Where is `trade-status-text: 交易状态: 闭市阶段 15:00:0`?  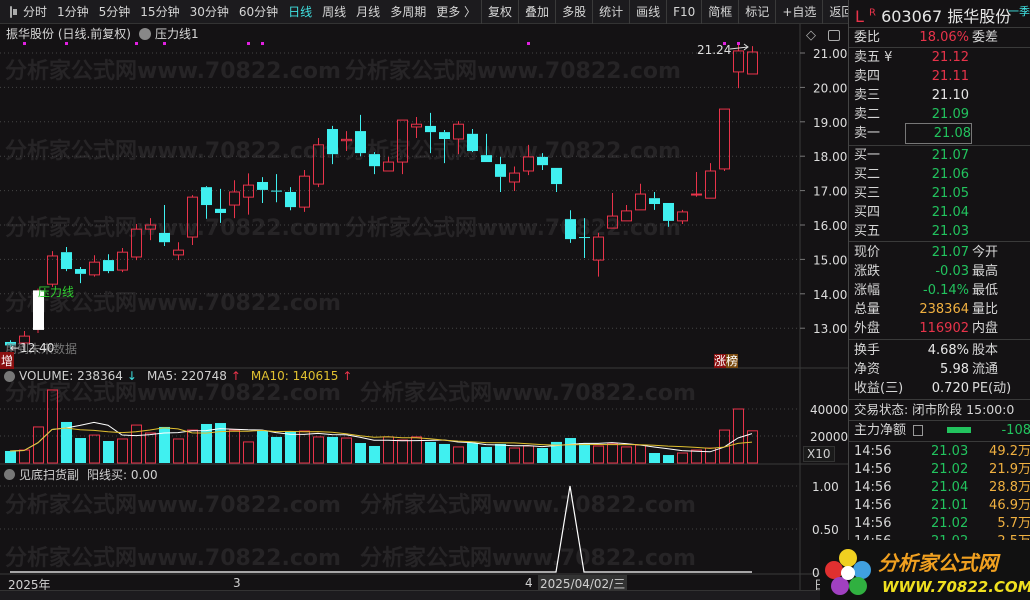 trade-status-text: 交易状态: 闭市阶段 15:00:0 is located at coordinates (934, 409).